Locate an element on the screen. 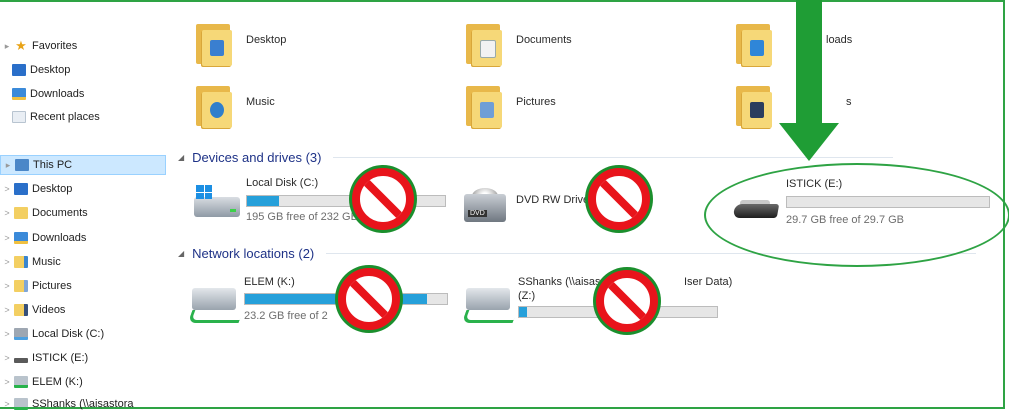 This screenshot has width=1009, height=414. drive-name: SShanks (\\aisas is located at coordinates (559, 282).